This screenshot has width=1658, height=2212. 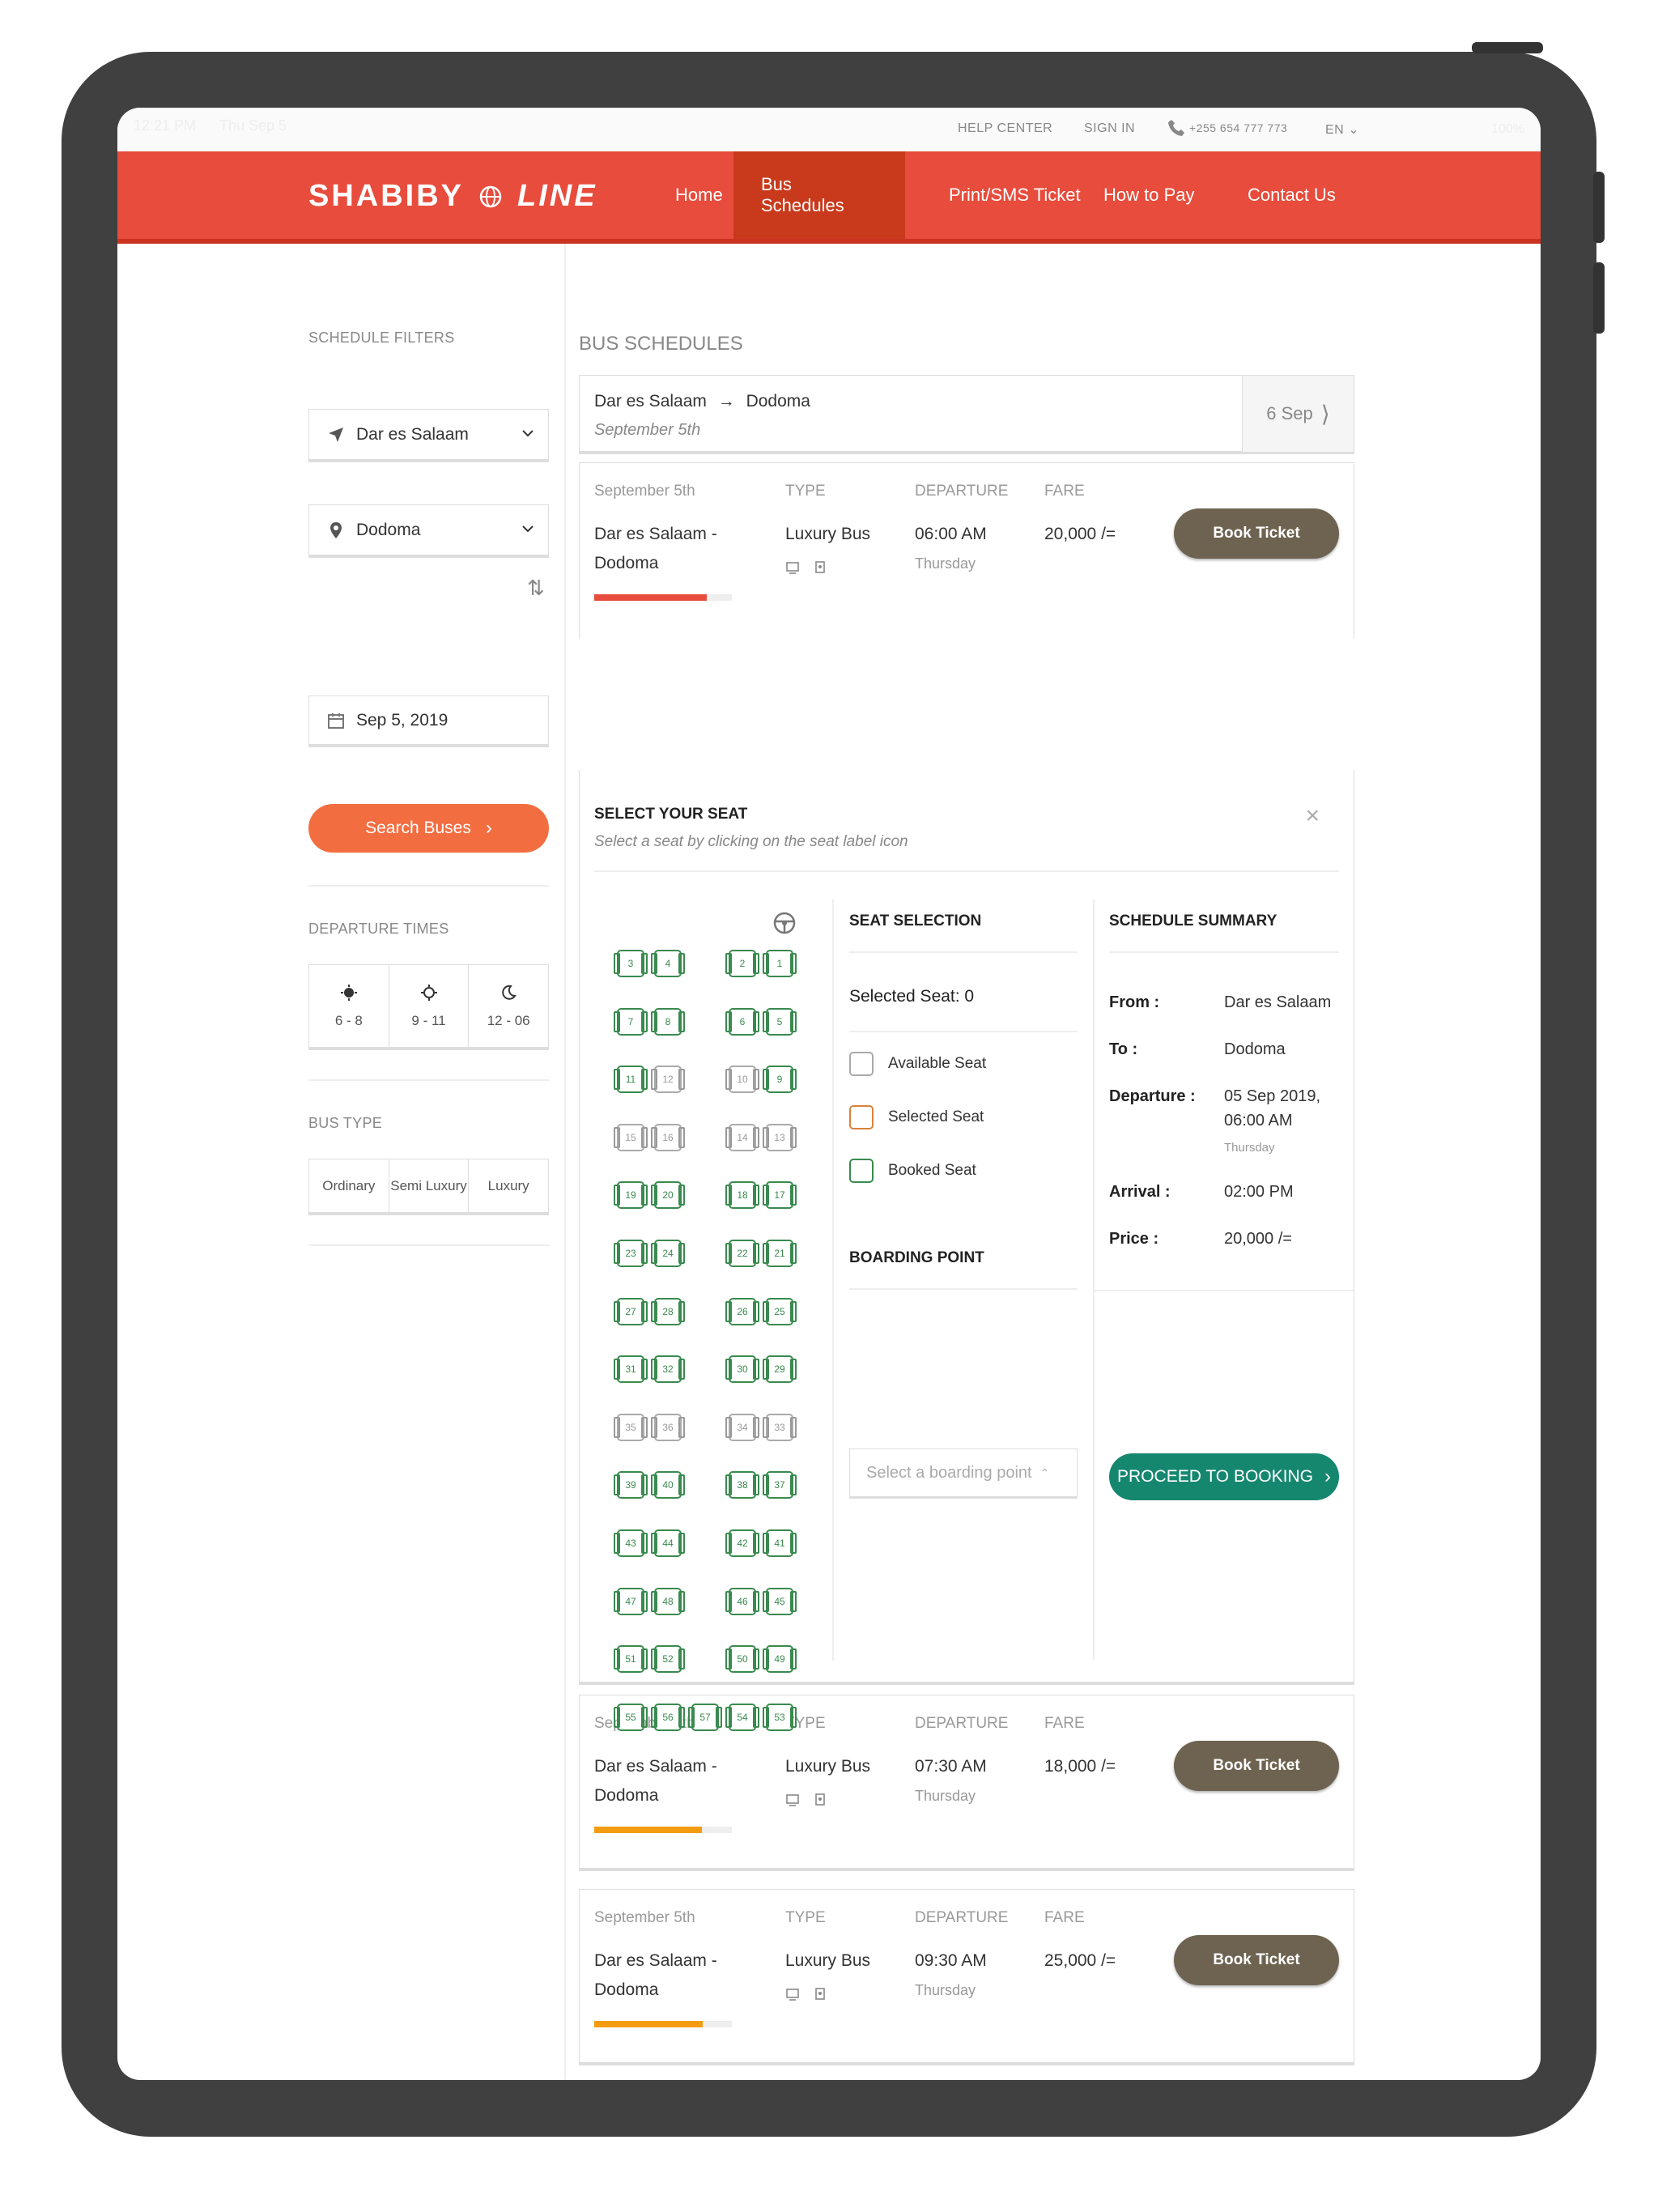 I want to click on swap-icon: ⇅, so click(x=536, y=589).